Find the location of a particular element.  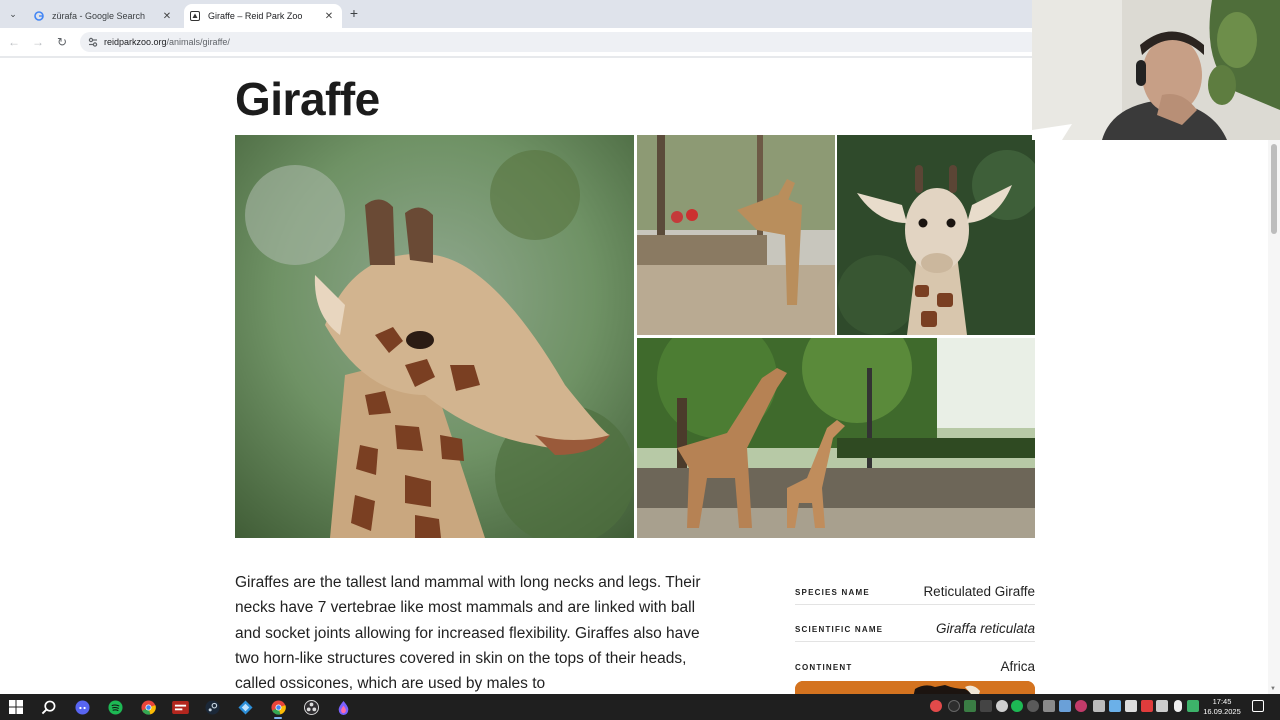

tab-title: zürafa - Google Search is located at coordinates (99, 16).